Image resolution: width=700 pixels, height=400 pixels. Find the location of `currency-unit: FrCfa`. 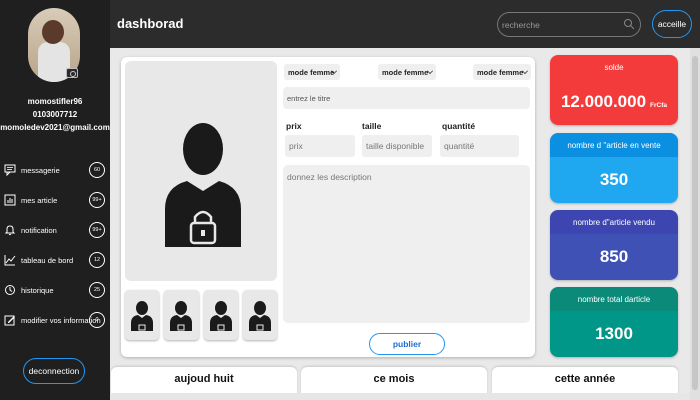

currency-unit: FrCfa is located at coordinates (659, 105).